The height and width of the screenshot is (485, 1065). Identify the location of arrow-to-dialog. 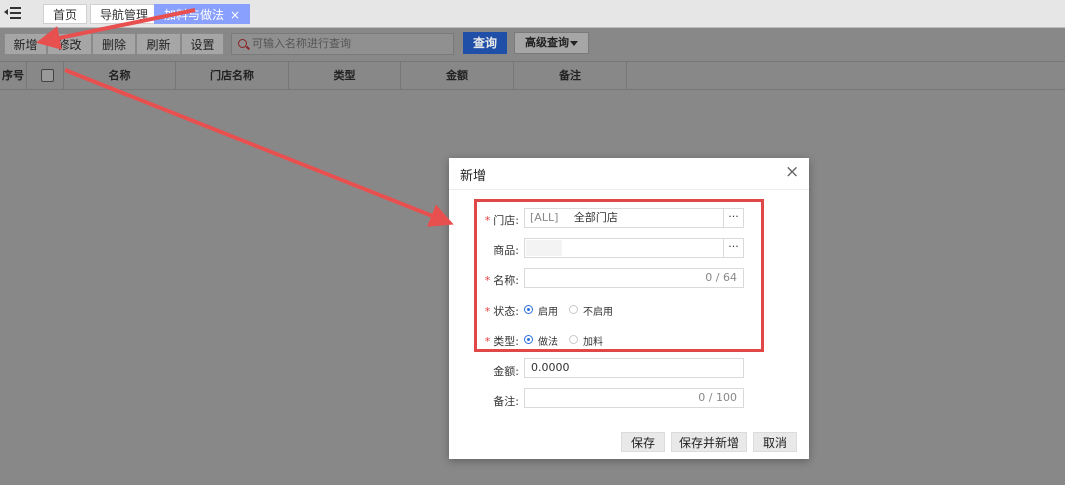
(259, 147).